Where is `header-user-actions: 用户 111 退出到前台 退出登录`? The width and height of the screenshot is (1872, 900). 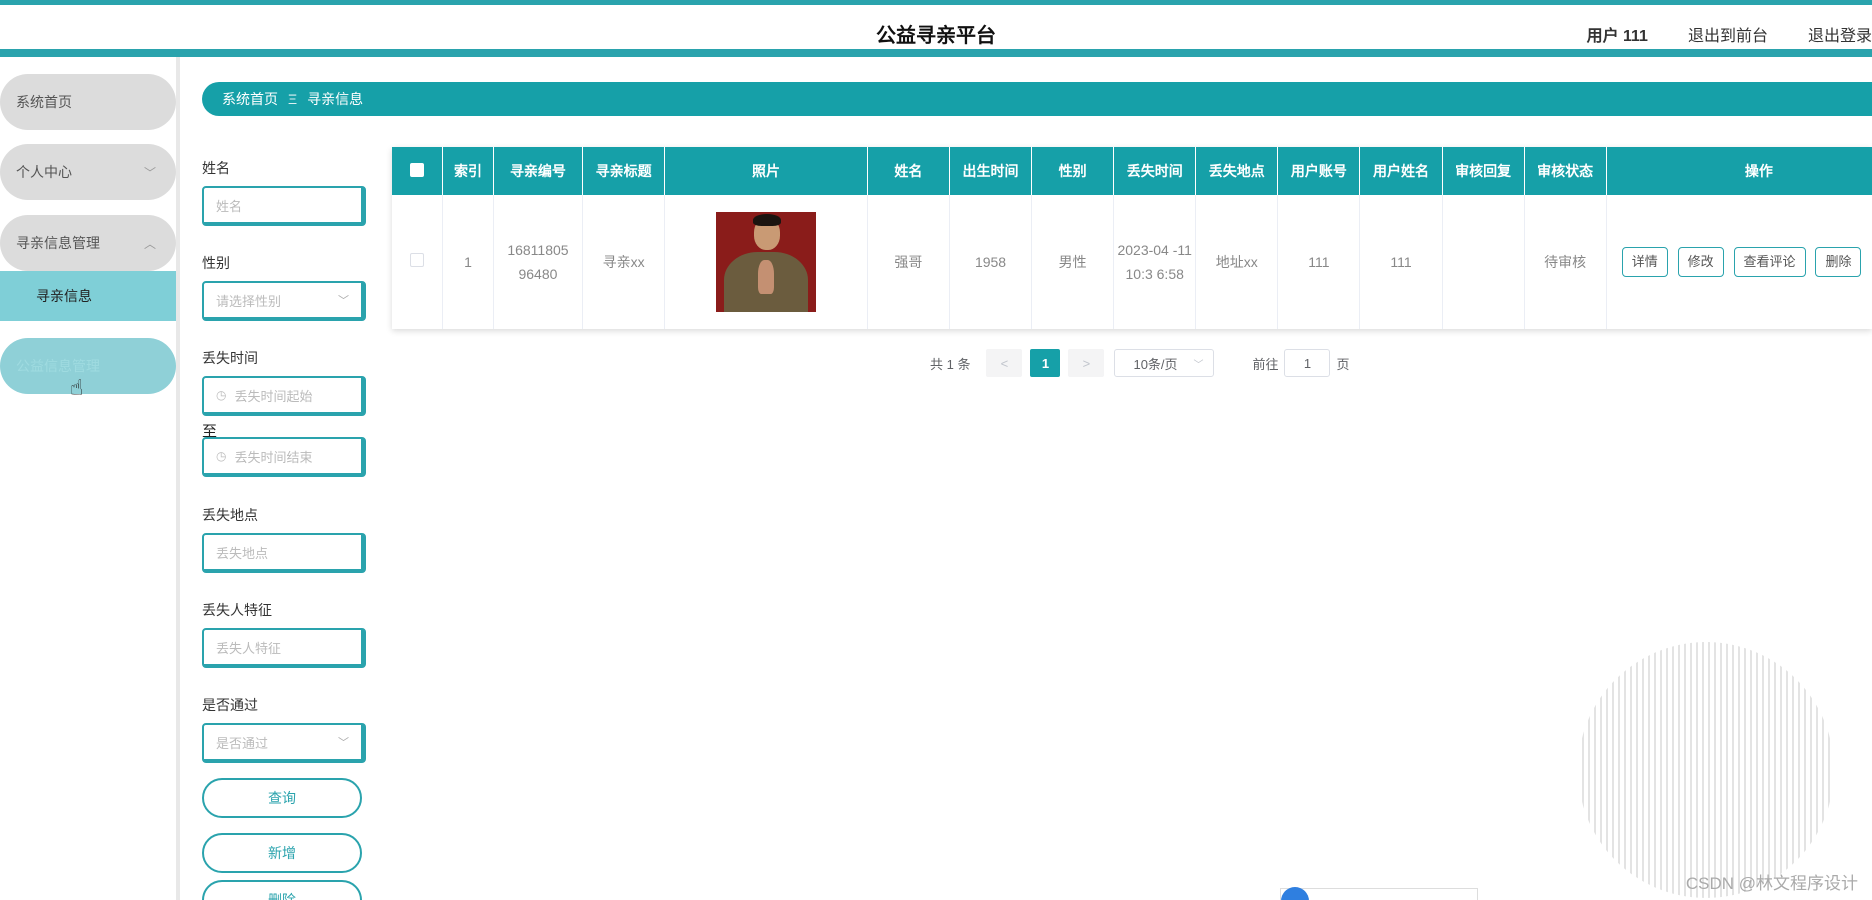
header-user-actions: 用户 111 退出到前台 退出登录 is located at coordinates (1729, 34).